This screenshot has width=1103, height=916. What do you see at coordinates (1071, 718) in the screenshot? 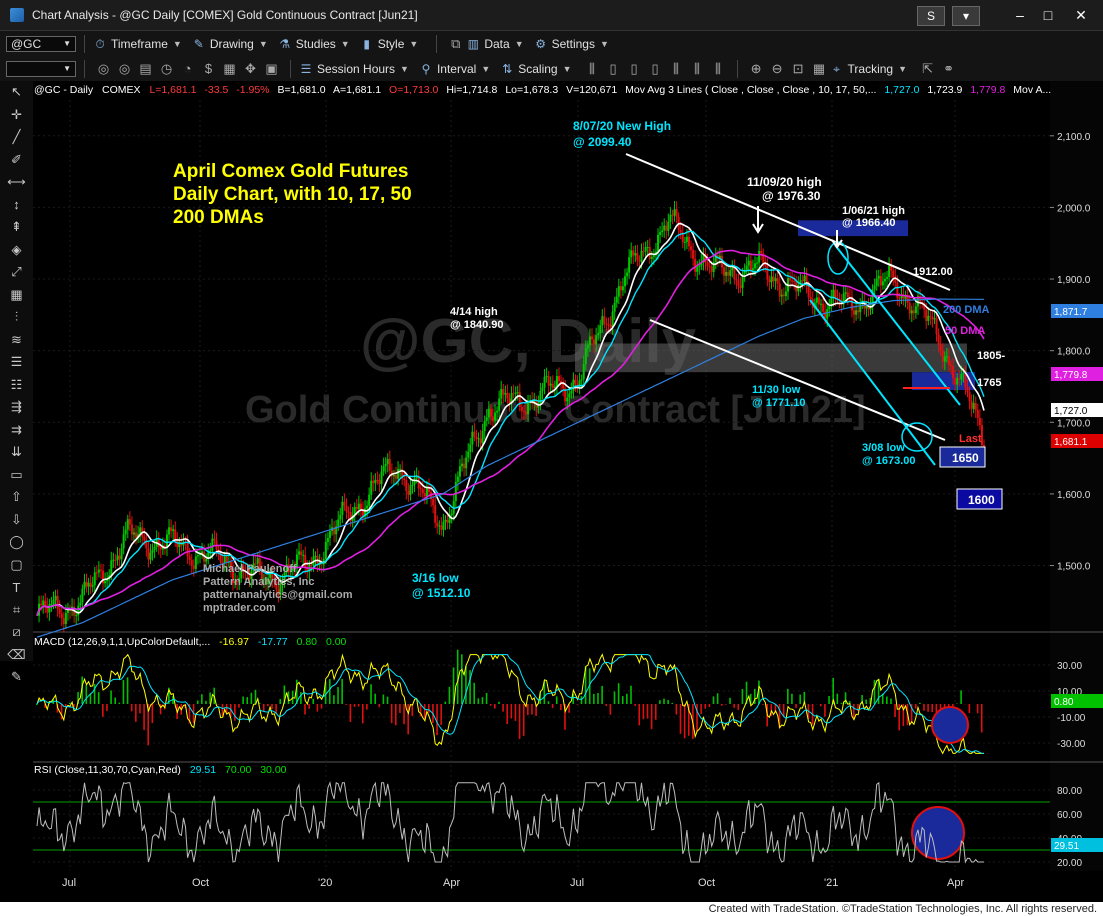
I see `macd-tick-label: -10.00` at bounding box center [1071, 718].